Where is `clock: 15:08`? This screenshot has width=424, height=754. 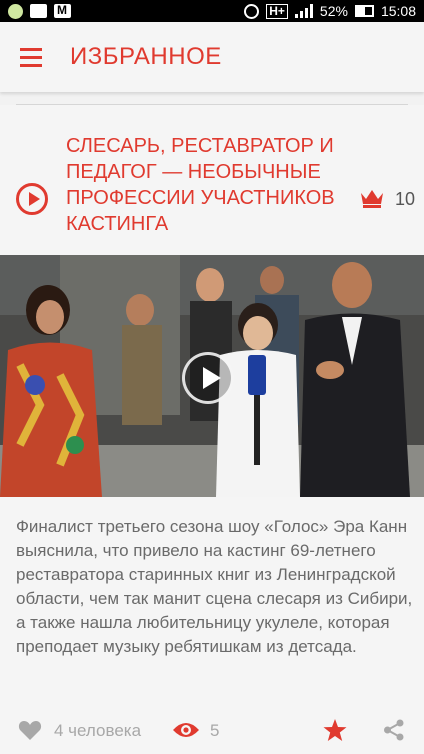 clock: 15:08 is located at coordinates (398, 11).